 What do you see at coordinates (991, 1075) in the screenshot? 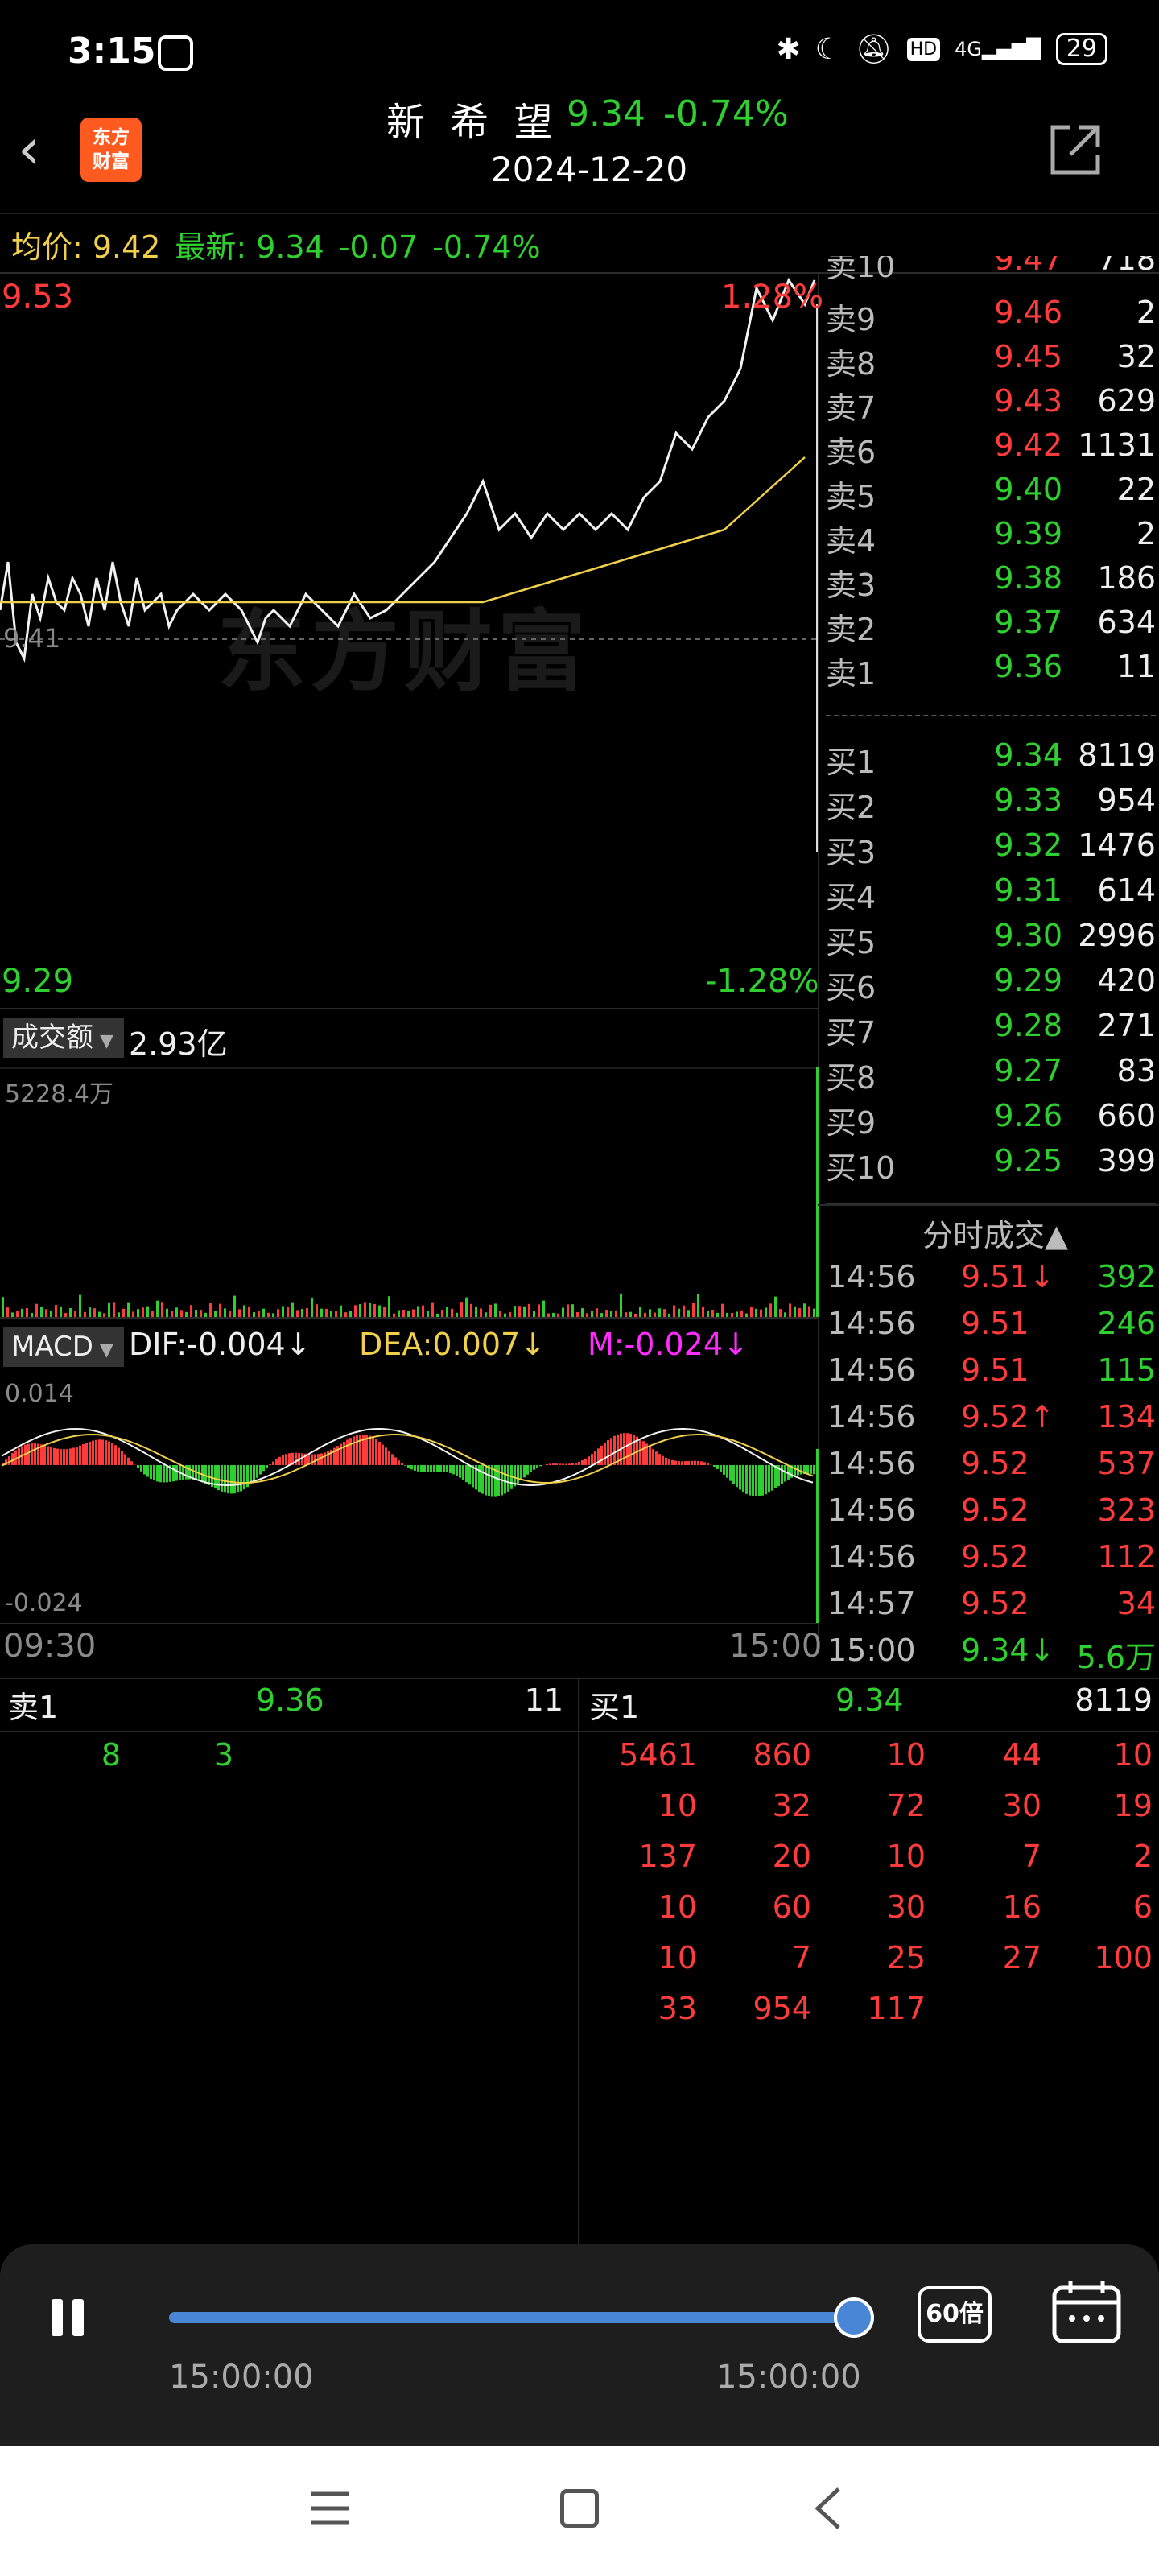
I see `orderbook-bid-row: 买8 9.27 83` at bounding box center [991, 1075].